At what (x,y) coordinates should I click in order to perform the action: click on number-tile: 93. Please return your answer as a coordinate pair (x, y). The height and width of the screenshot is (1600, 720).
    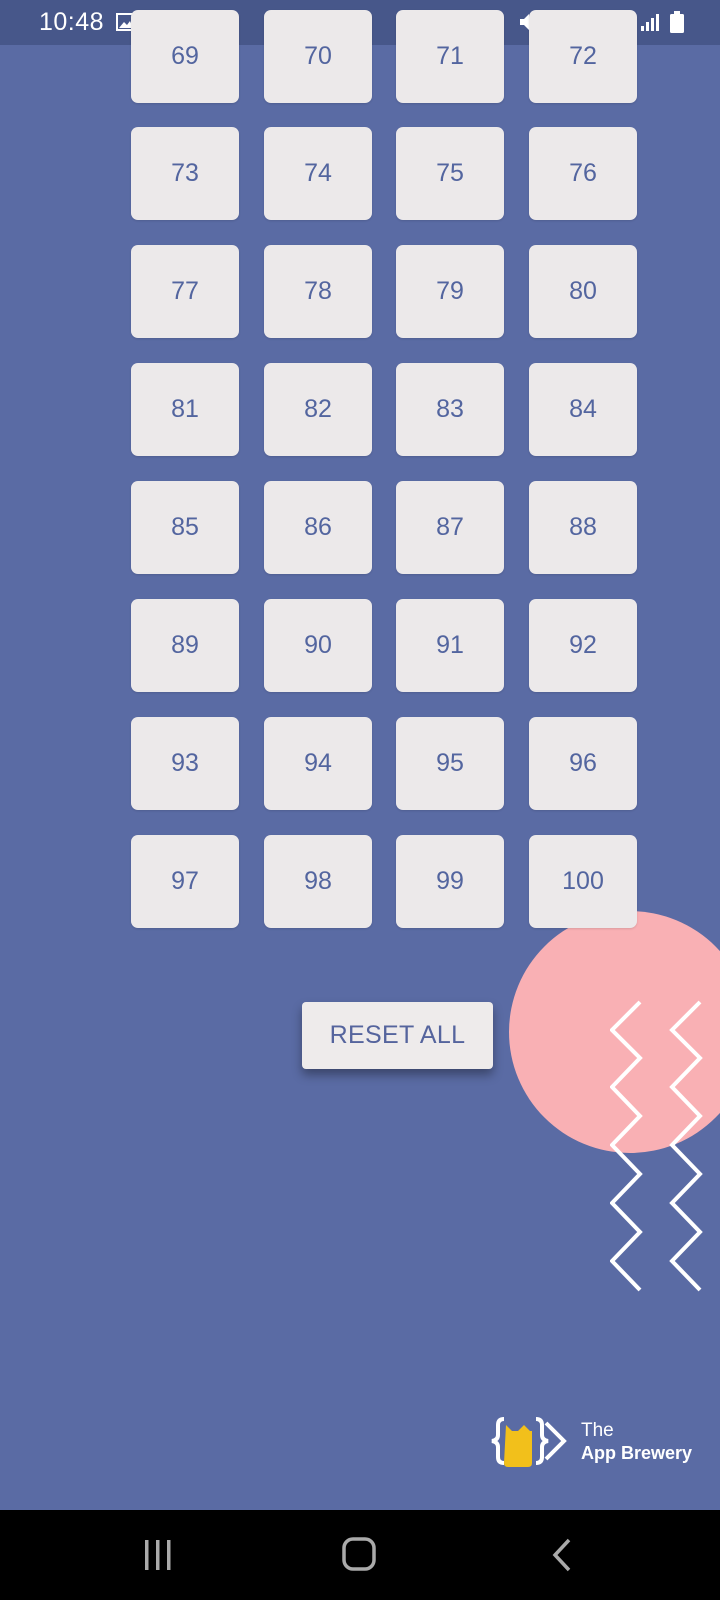
    Looking at the image, I should click on (185, 763).